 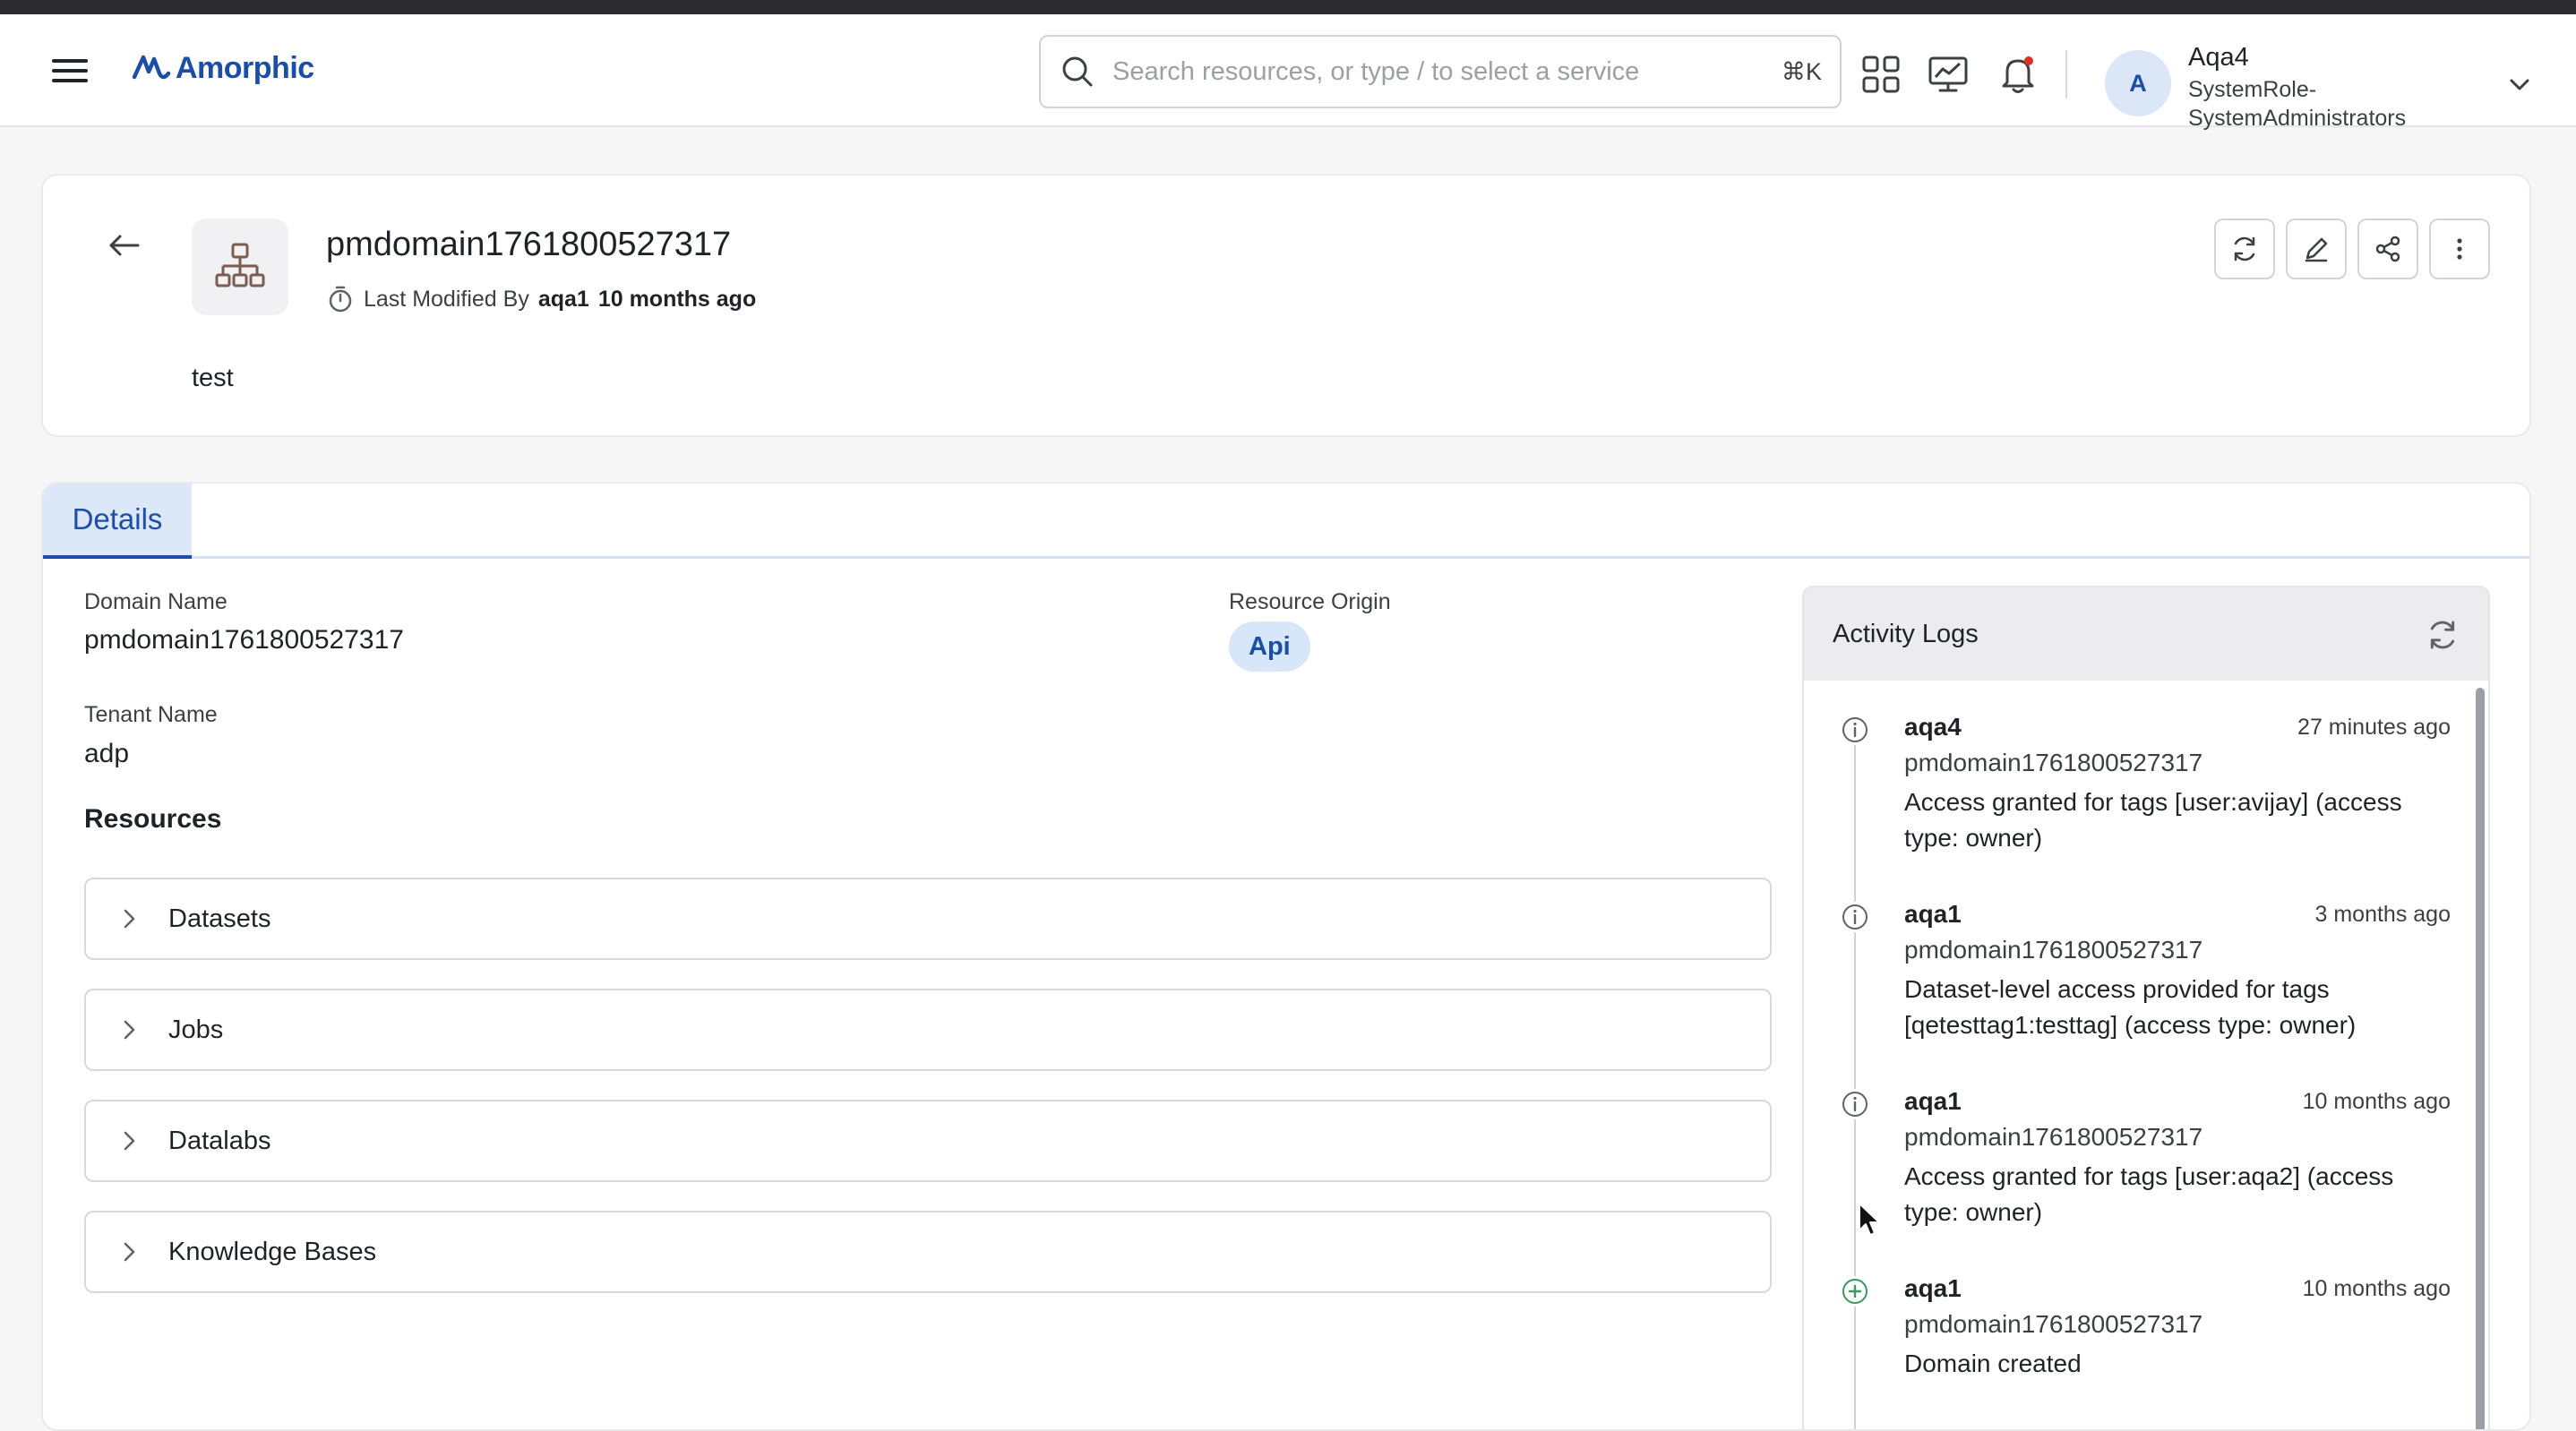 What do you see at coordinates (219, 918) in the screenshot?
I see `accordion-label: Datasets` at bounding box center [219, 918].